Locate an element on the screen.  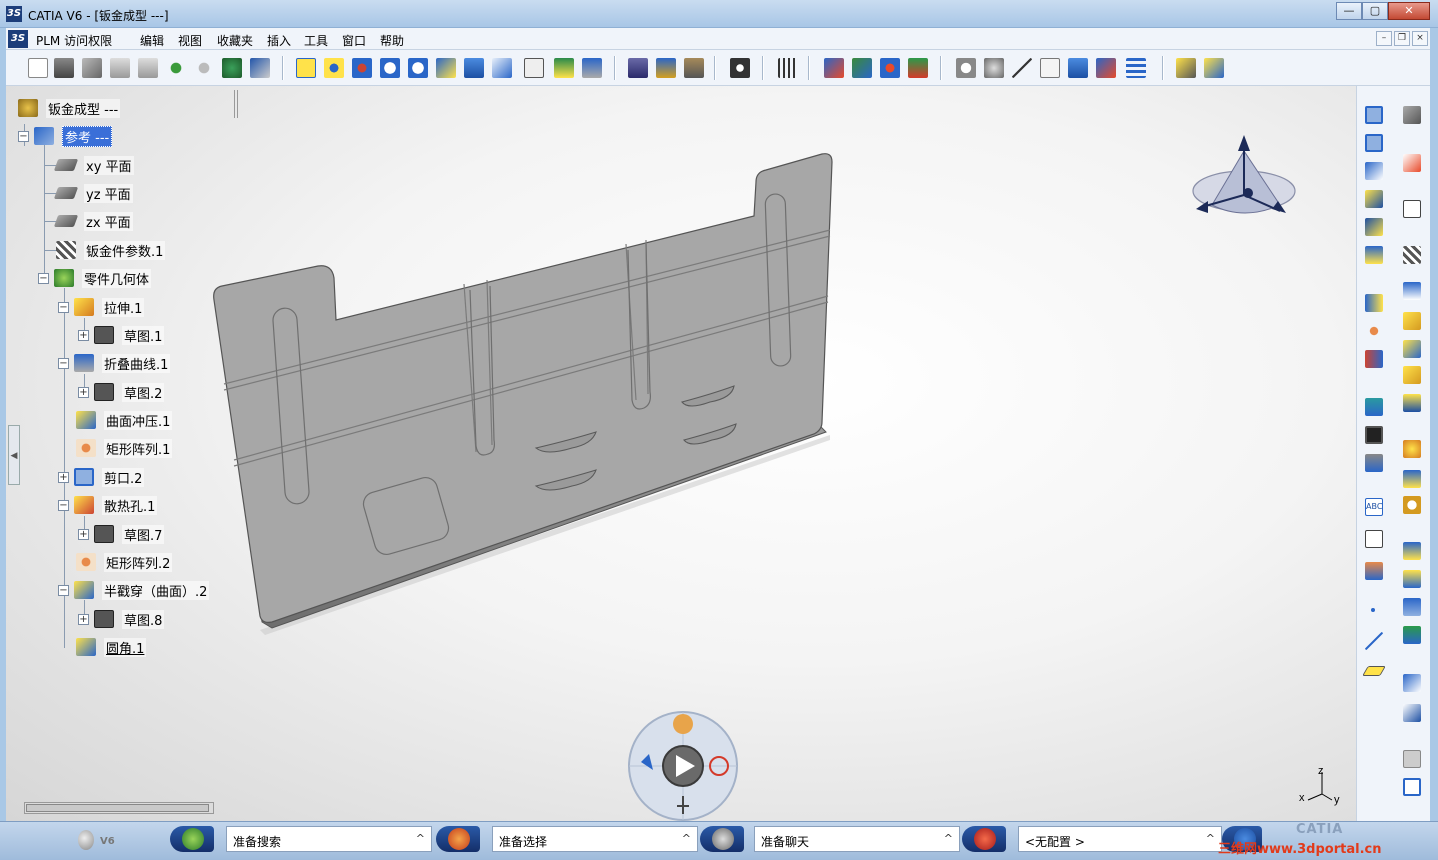
doc-minimize-button: – is located at coordinates (1384, 38).